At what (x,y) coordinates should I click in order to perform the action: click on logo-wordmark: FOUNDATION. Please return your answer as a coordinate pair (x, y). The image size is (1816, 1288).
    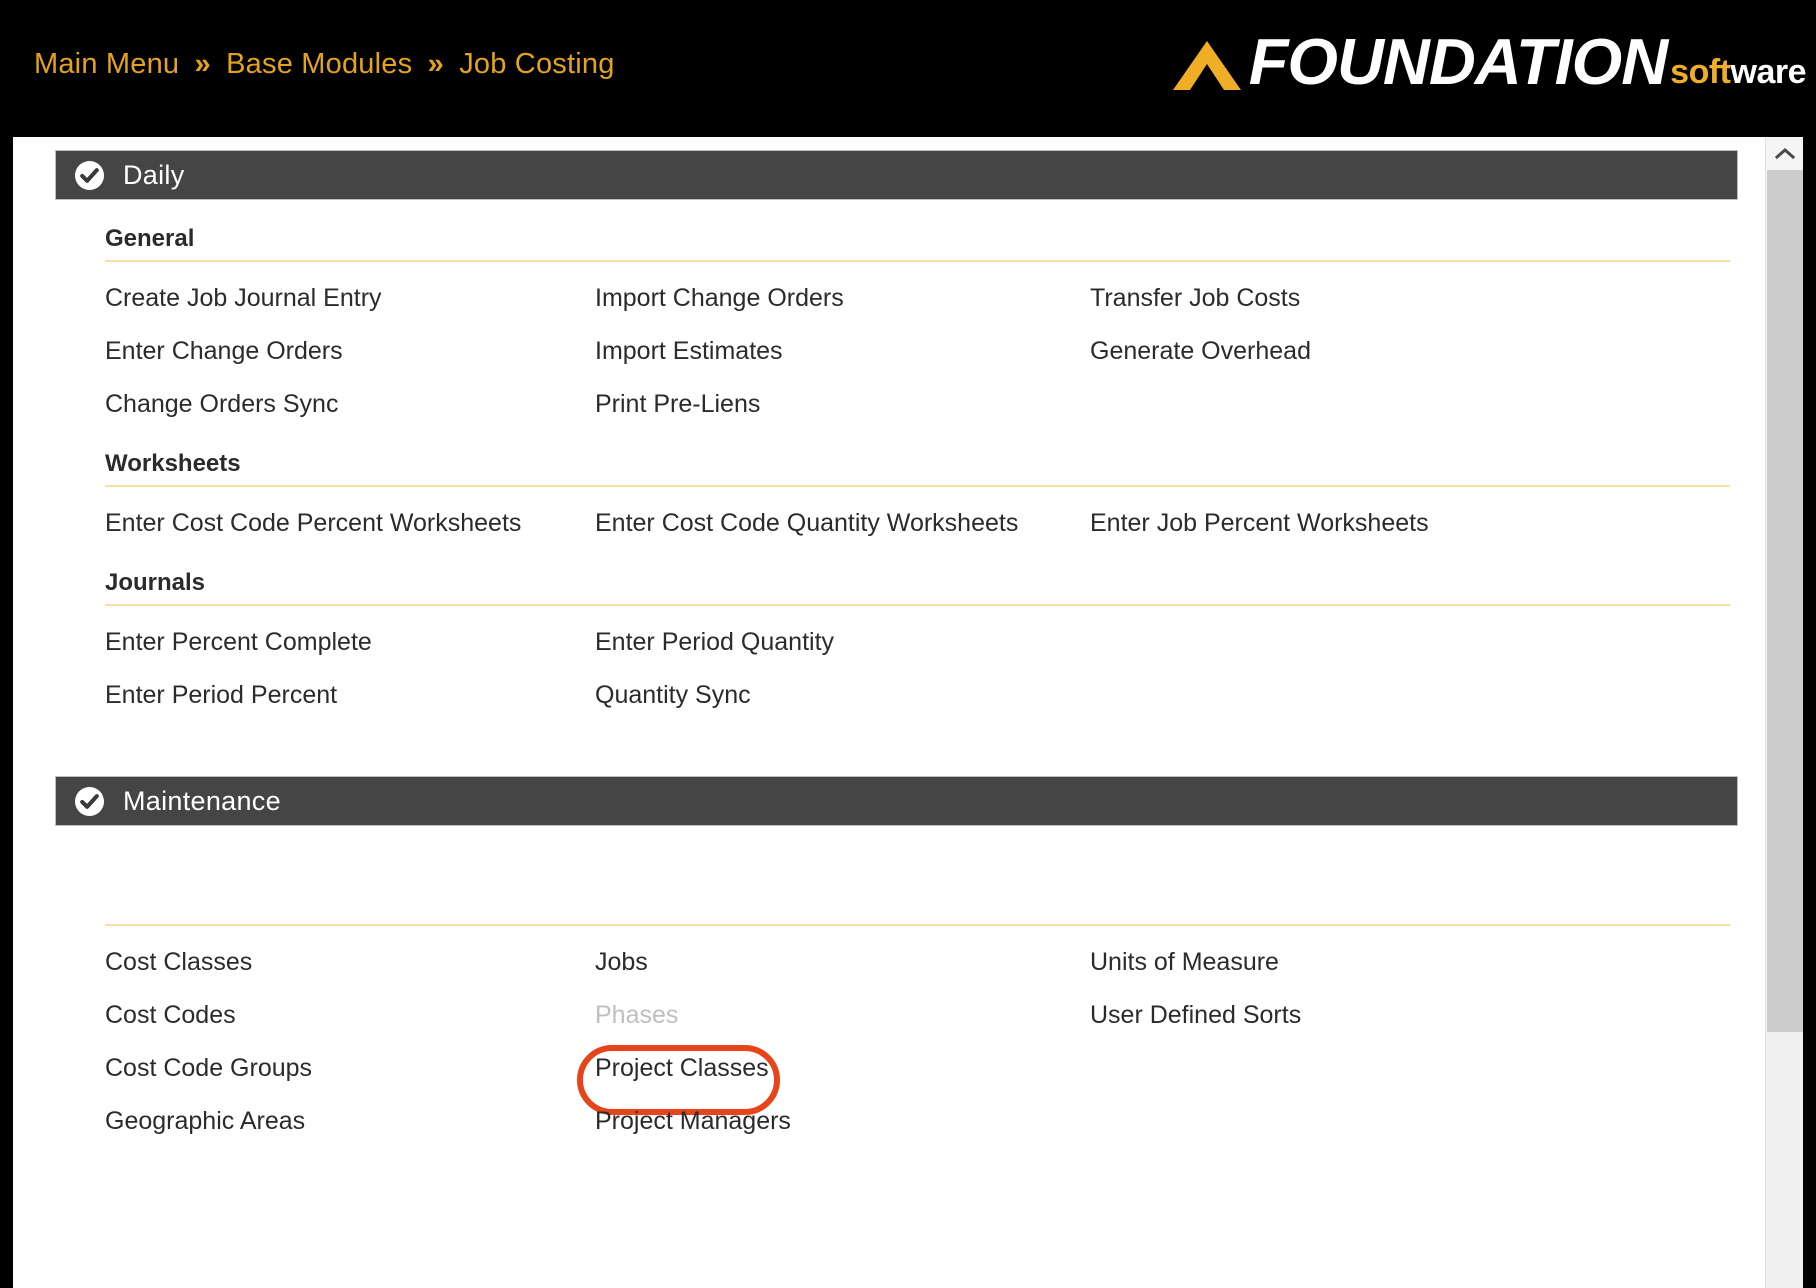
    Looking at the image, I should click on (1458, 62).